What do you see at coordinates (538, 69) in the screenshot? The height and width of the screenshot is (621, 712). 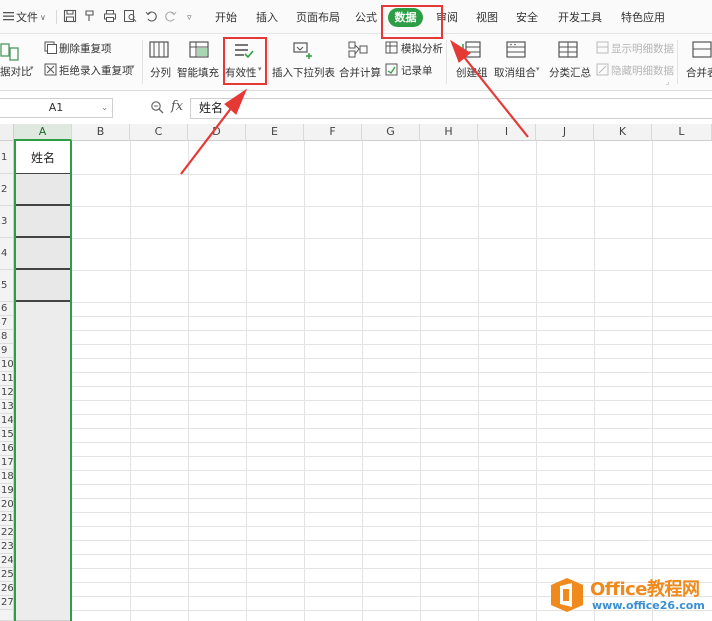 I see `ungroup-chevron-icon: ▾` at bounding box center [538, 69].